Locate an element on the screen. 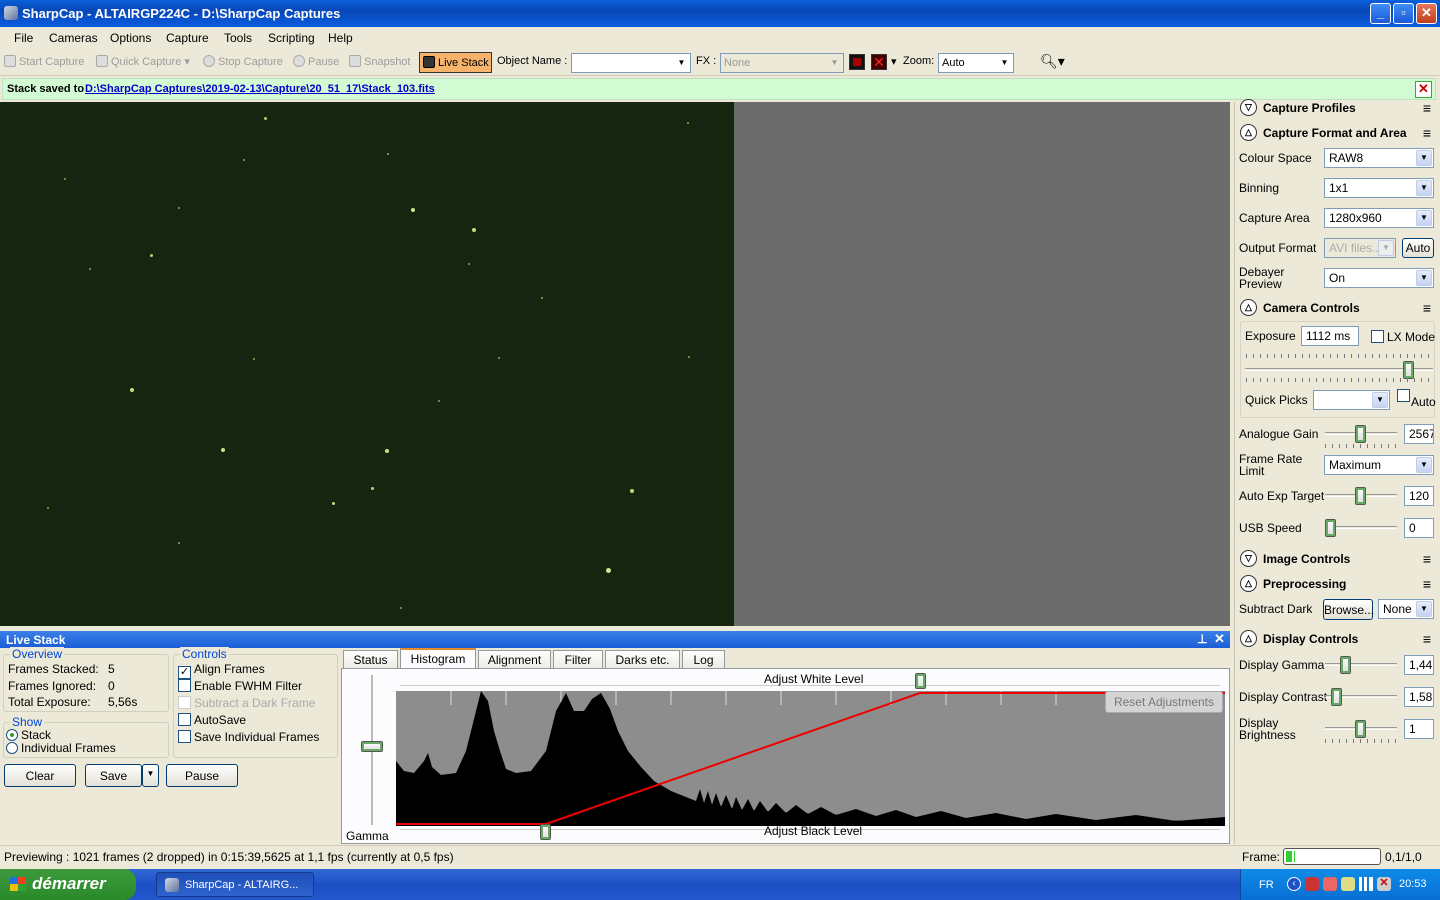 This screenshot has width=1440, height=900. colour-space-select: RAW8 ▼ is located at coordinates (1379, 158).